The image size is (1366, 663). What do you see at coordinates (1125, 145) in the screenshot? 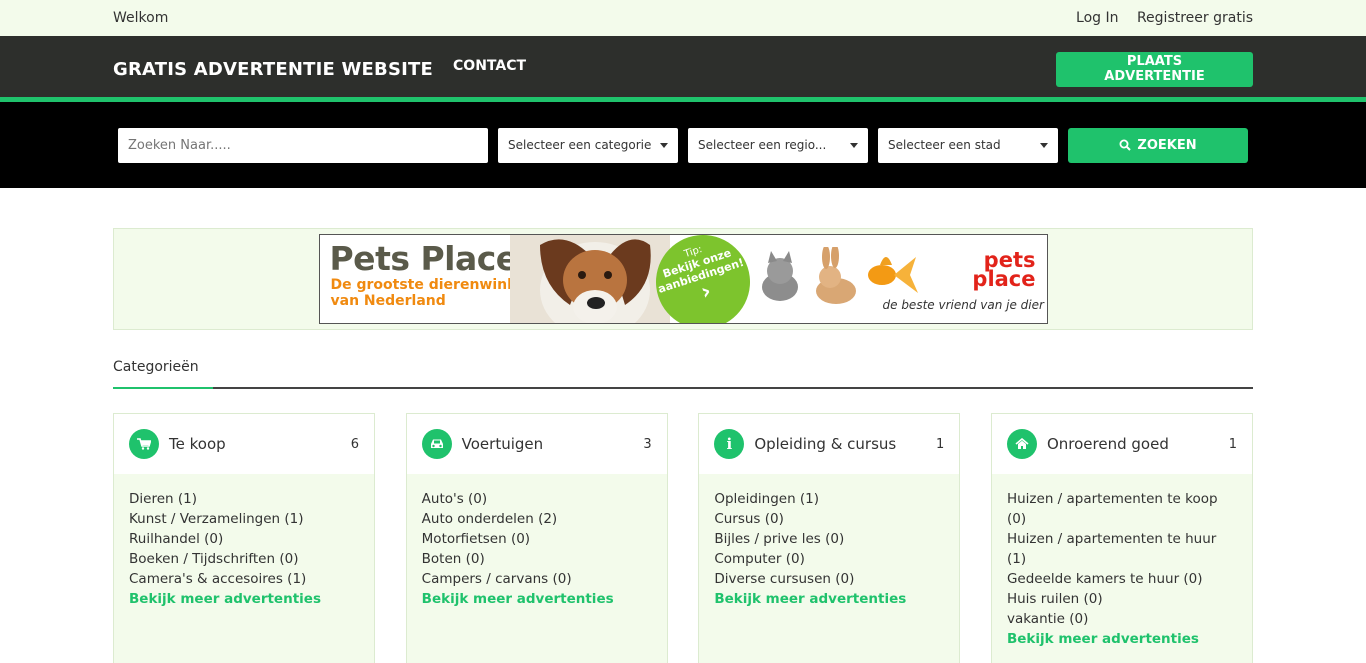
I see `search-icon` at bounding box center [1125, 145].